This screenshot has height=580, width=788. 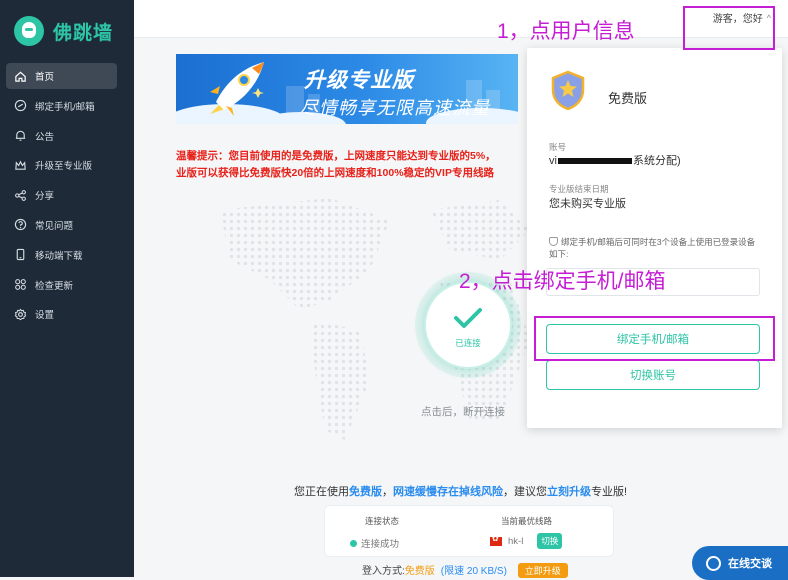 What do you see at coordinates (550, 541) in the screenshot?
I see `switch-line-button: 切换` at bounding box center [550, 541].